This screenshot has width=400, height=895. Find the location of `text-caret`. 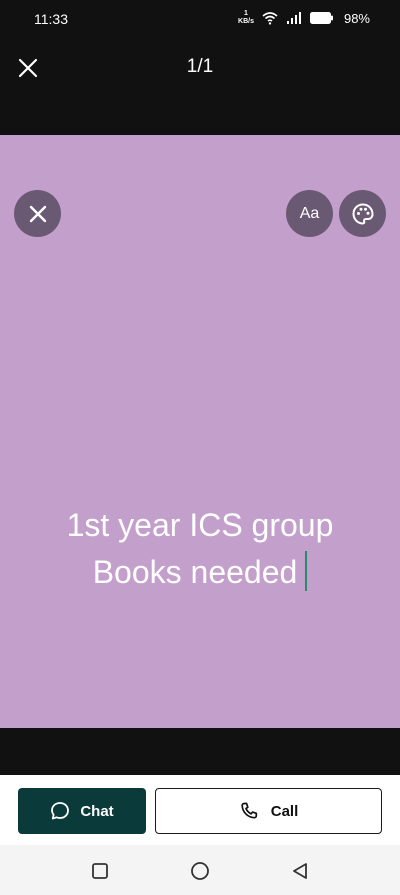

text-caret is located at coordinates (306, 571).